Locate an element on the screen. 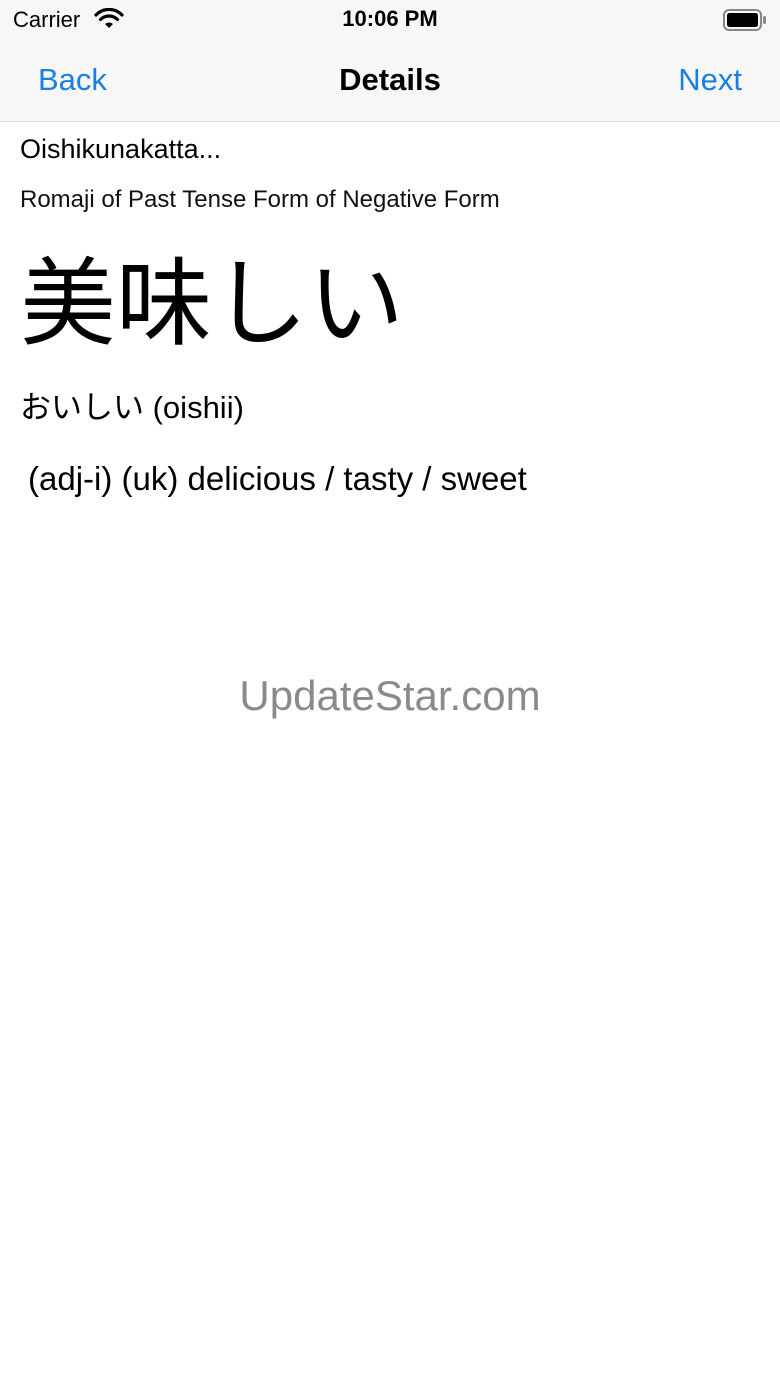 The image size is (780, 1387). status-bar: Carrier 10:06 PM is located at coordinates (390, 19).